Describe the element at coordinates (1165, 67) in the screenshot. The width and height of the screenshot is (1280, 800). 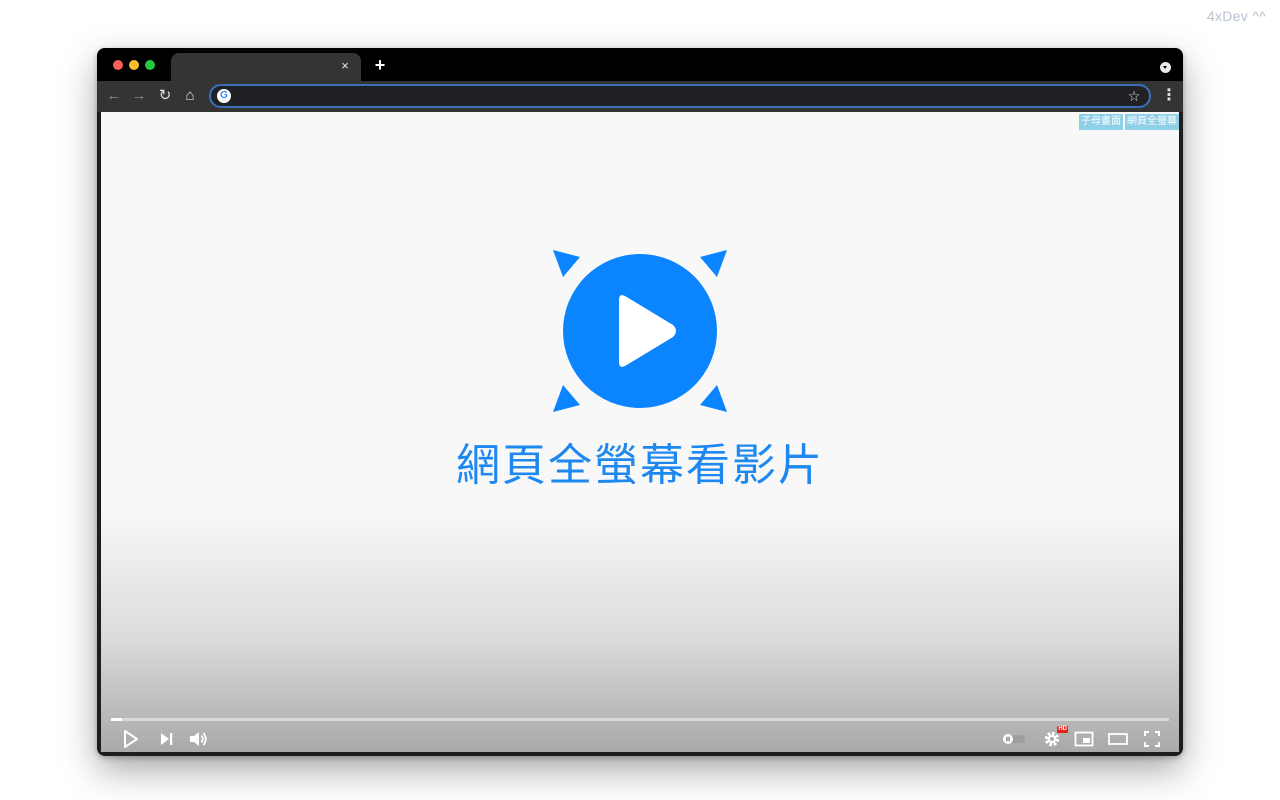
I see `tab-search-icon` at that location.